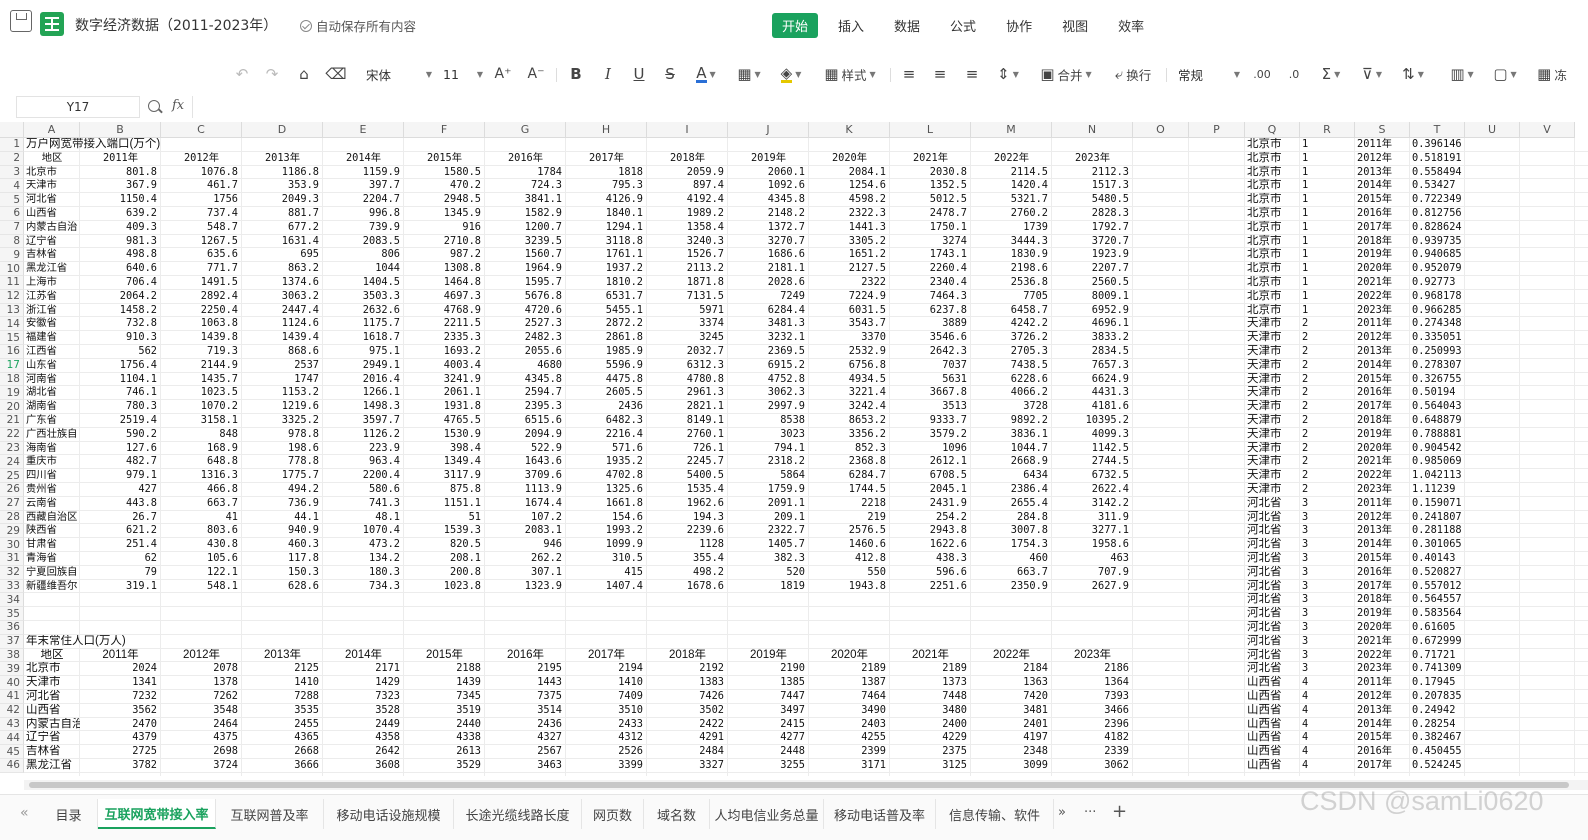  I want to click on cell: 4598.2, so click(849, 200).